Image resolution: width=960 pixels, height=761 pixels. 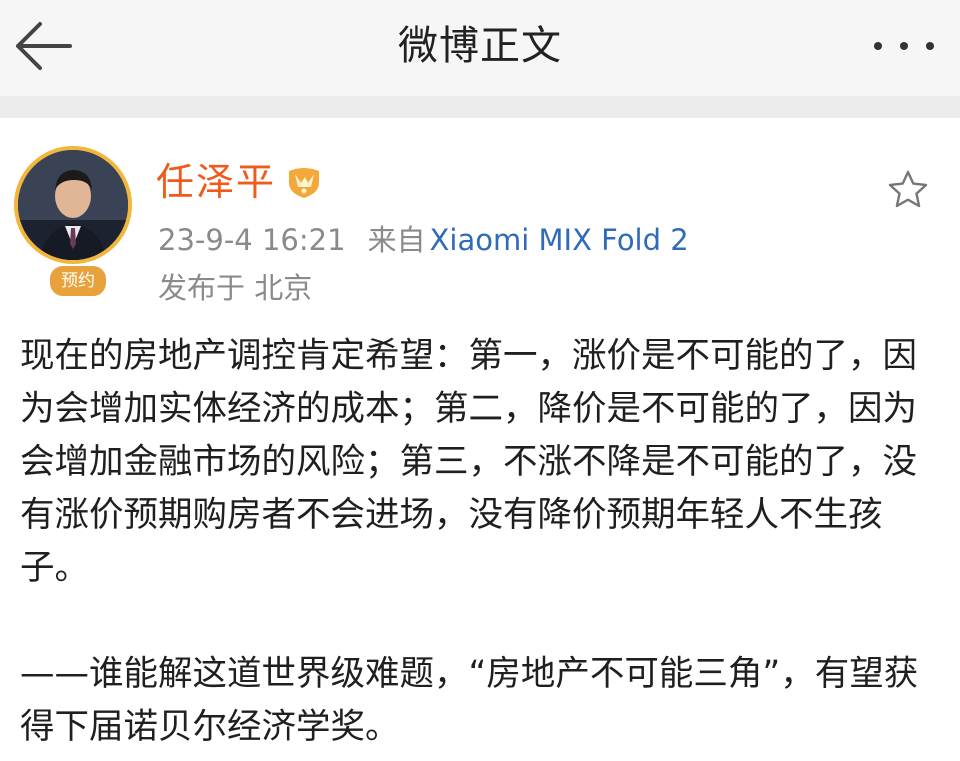 I want to click on verified-badge-icon, so click(x=304, y=183).